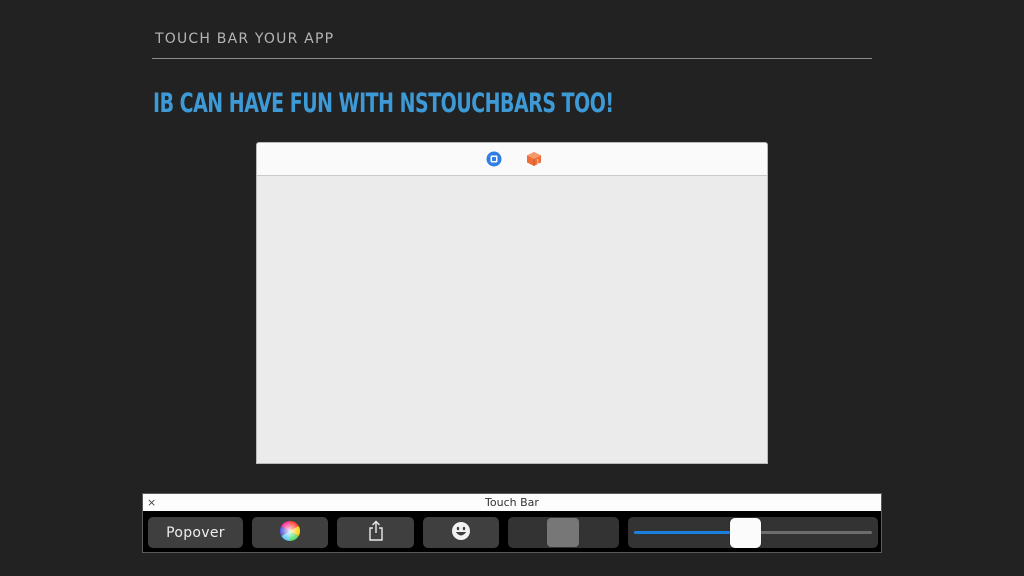 This screenshot has width=1024, height=576. I want to click on touch-bar-window: × Touch Bar Popover, so click(512, 523).